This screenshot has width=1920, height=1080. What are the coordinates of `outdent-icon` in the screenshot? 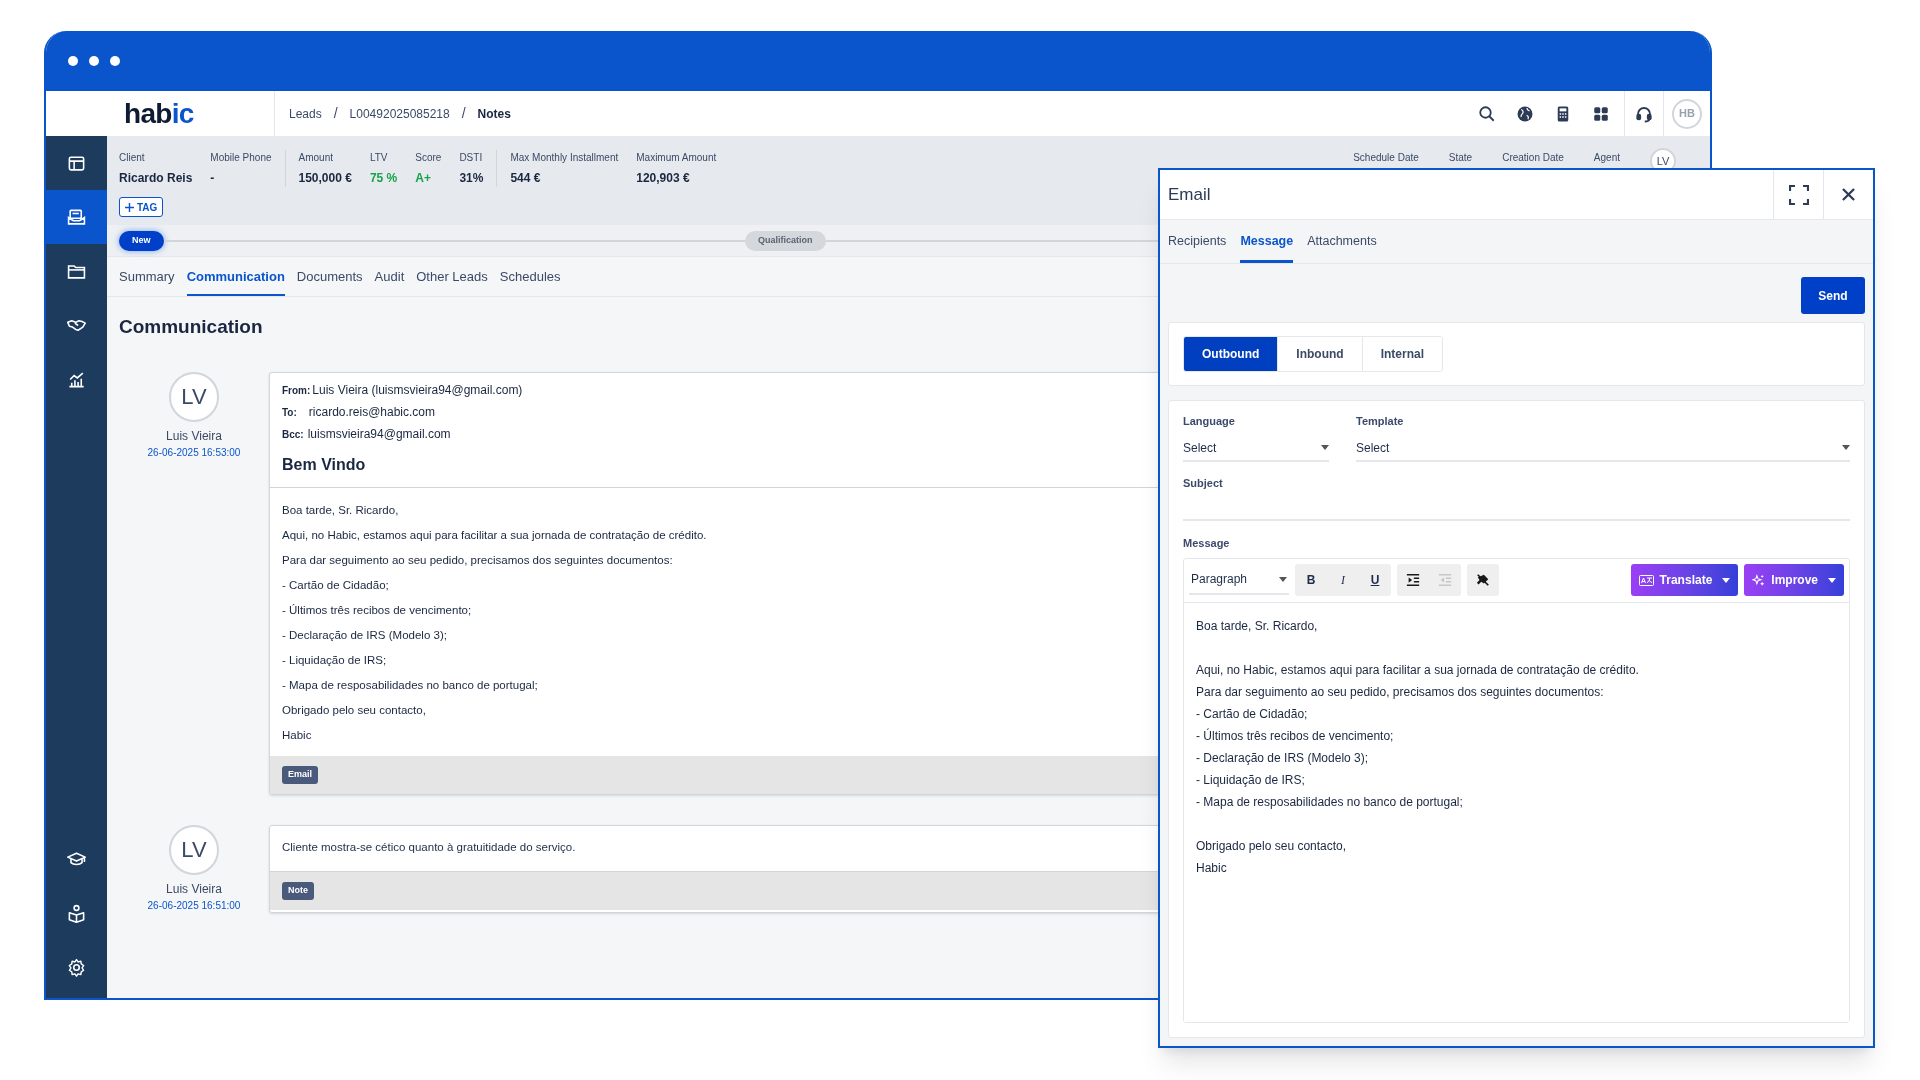 It's located at (1445, 580).